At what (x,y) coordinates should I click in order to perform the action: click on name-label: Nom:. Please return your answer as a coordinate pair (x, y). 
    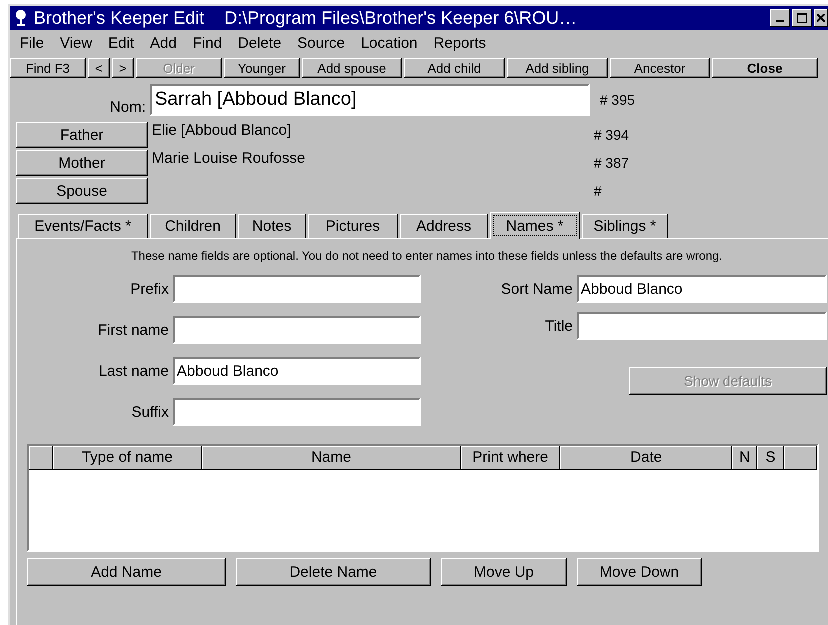
    Looking at the image, I should click on (128, 107).